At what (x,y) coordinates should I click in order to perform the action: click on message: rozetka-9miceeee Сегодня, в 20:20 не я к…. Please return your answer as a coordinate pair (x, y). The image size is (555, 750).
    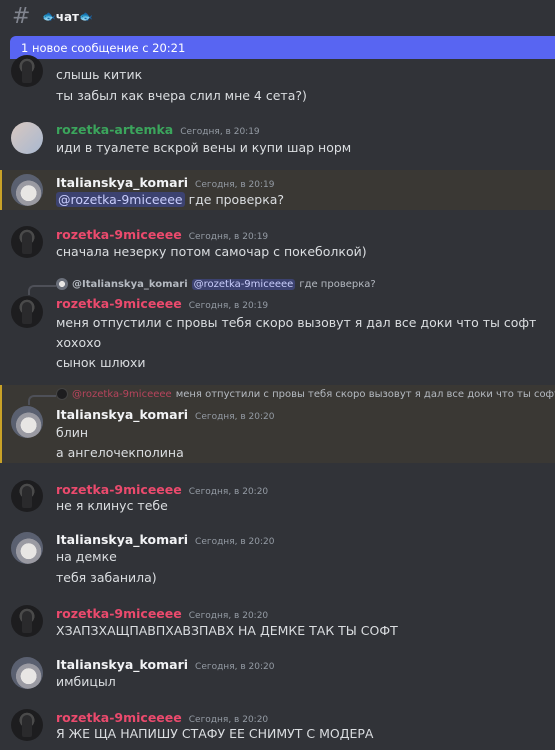
    Looking at the image, I should click on (277, 498).